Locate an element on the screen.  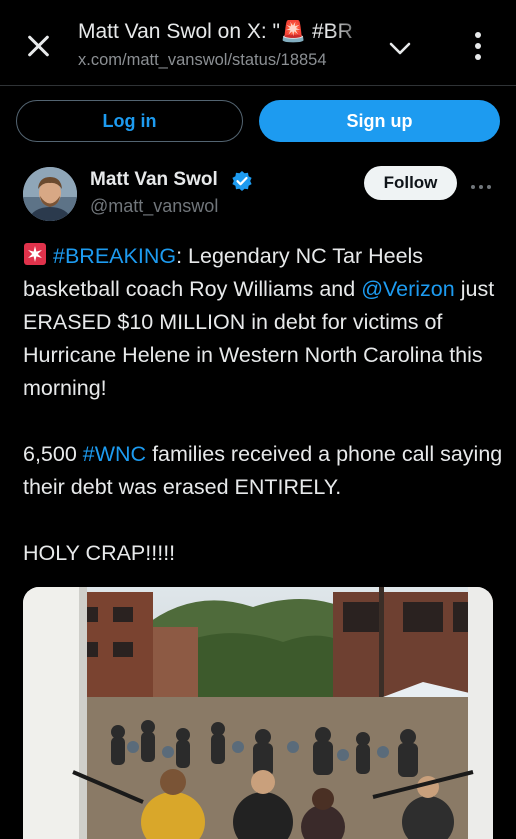
title-fade is located at coordinates (352, 46).